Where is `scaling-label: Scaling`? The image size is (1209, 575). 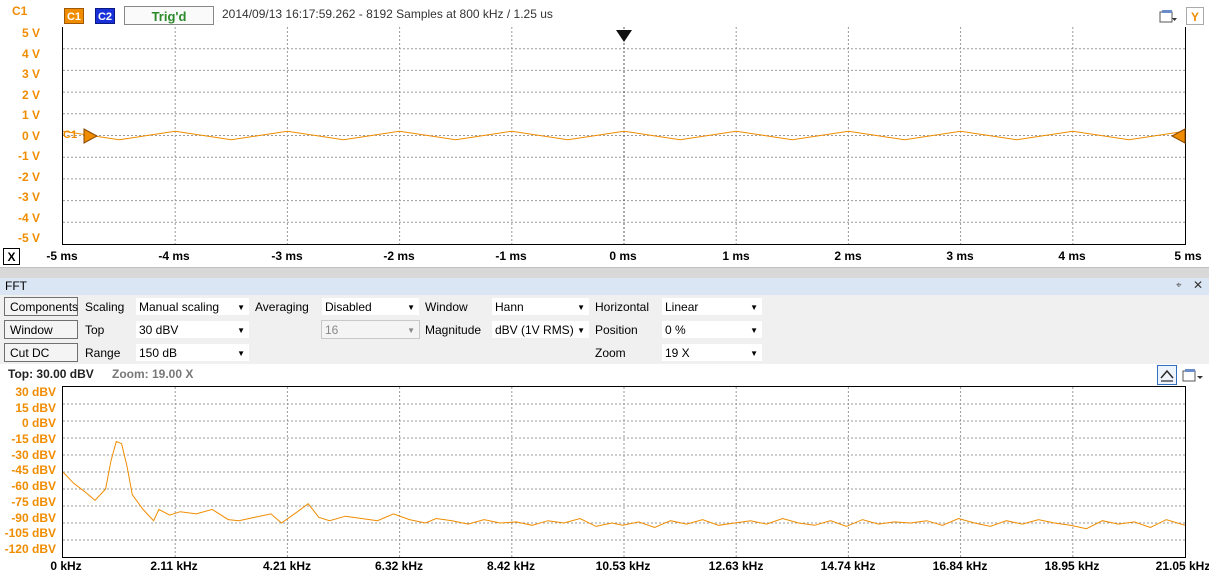 scaling-label: Scaling is located at coordinates (105, 307).